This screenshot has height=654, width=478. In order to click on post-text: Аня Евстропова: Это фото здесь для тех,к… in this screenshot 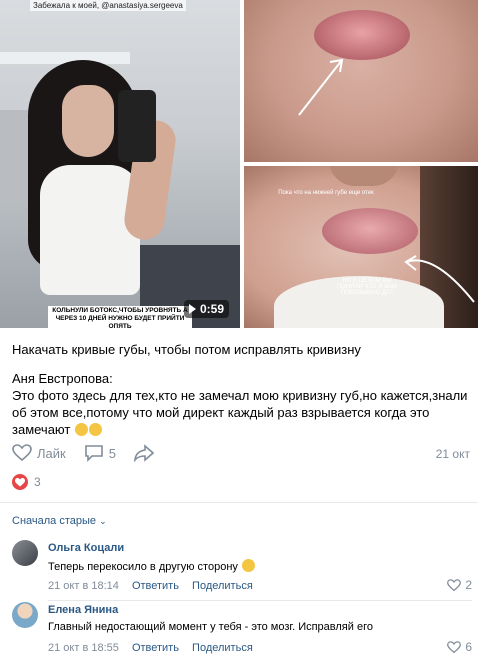, I will do `click(242, 404)`.